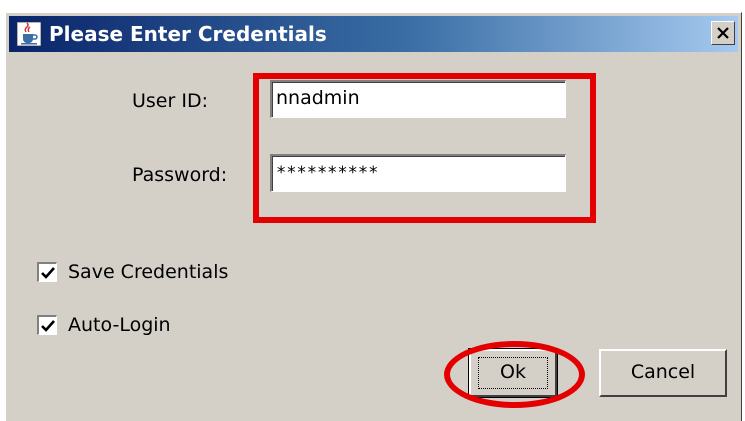 The height and width of the screenshot is (421, 745). Describe the element at coordinates (418, 99) in the screenshot. I see `user-id-field: nnadmin` at that location.